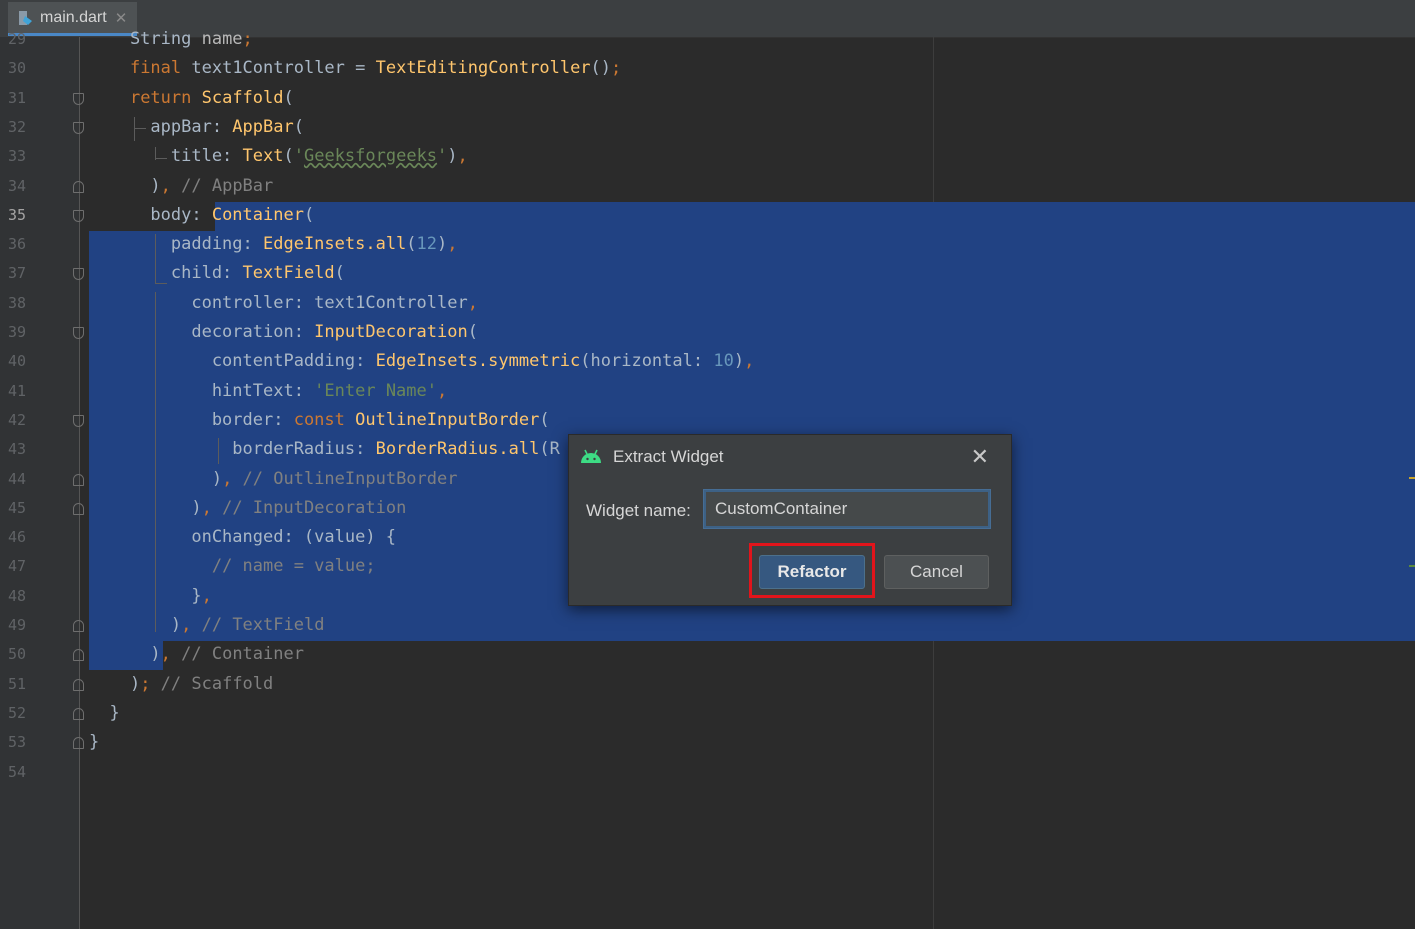  Describe the element at coordinates (707, 713) in the screenshot. I see `code-line: 52 }` at that location.